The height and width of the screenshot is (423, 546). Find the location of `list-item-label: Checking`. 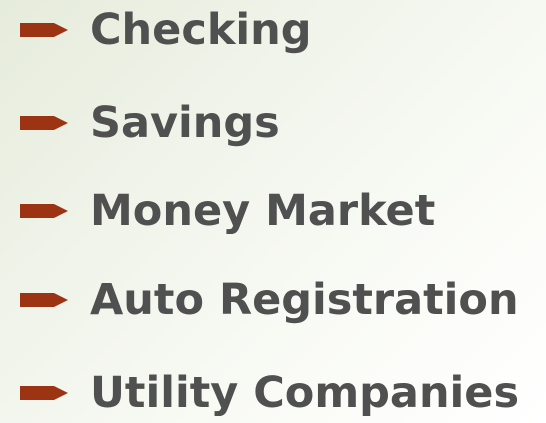

list-item-label: Checking is located at coordinates (201, 30).